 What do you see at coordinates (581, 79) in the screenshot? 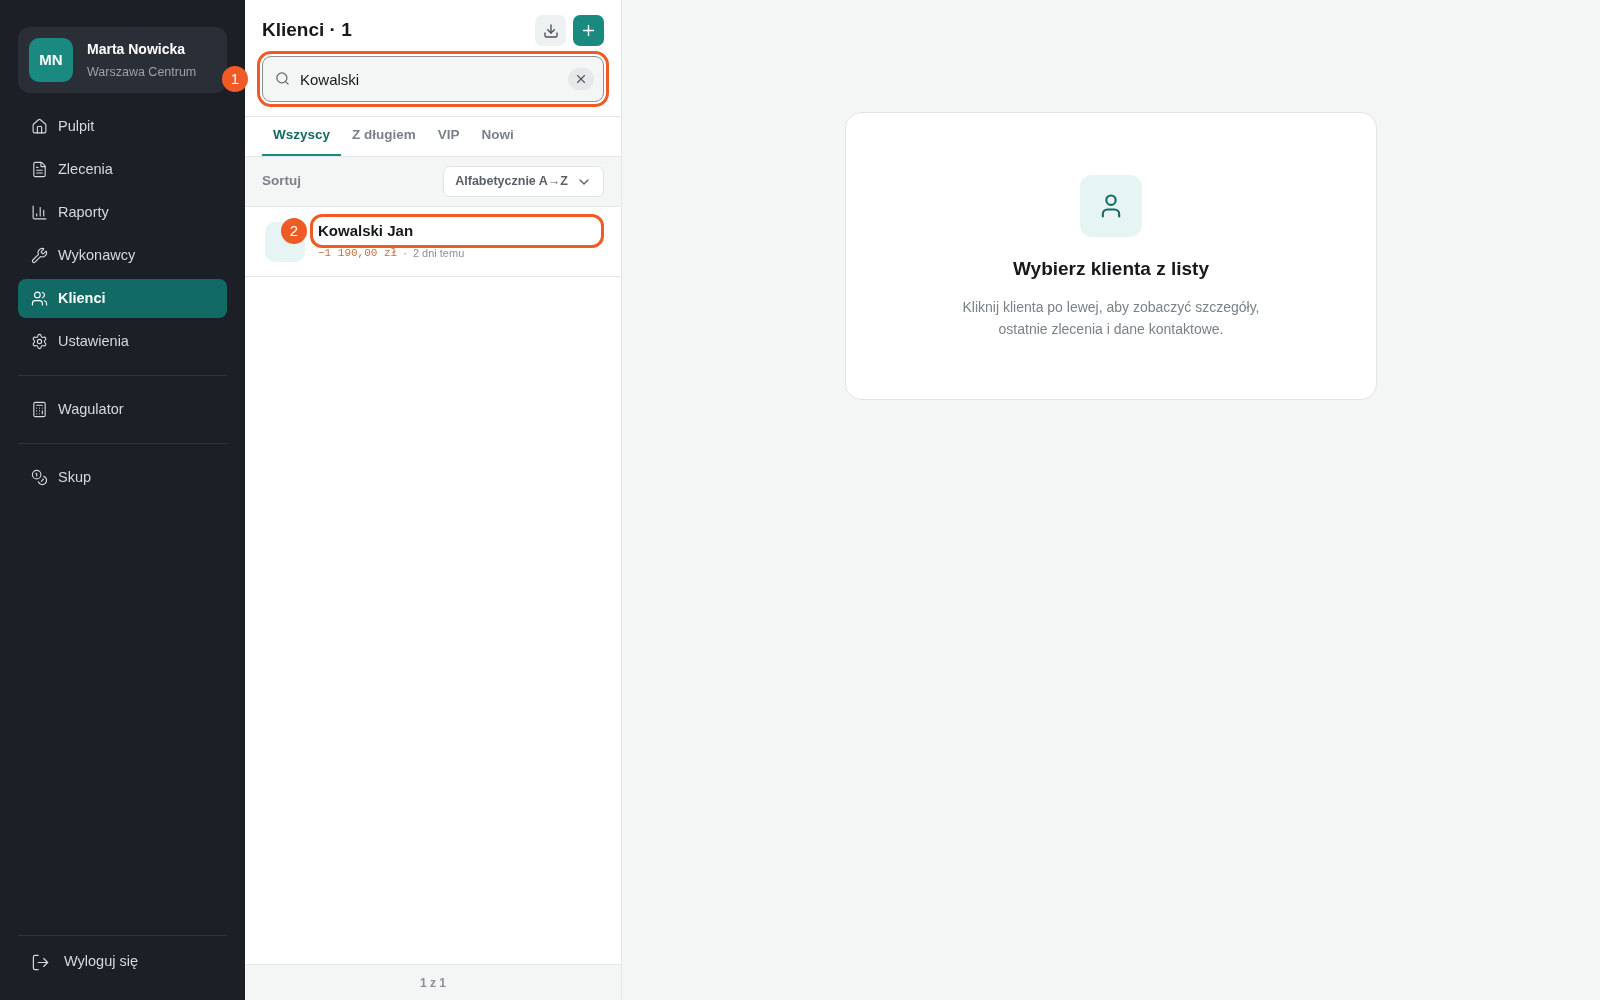
I see `close-icon` at bounding box center [581, 79].